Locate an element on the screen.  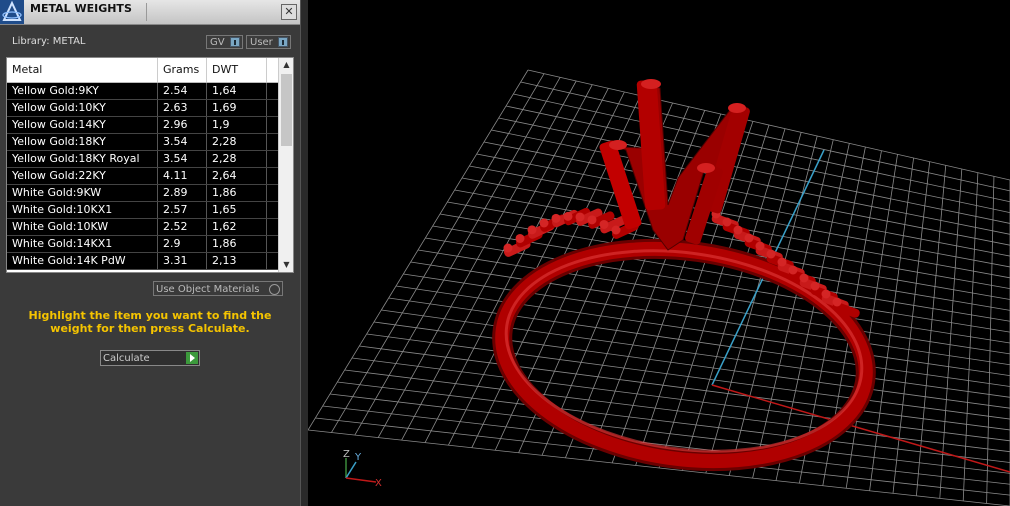
gizmo-y-label: Y is located at coordinates (358, 457).